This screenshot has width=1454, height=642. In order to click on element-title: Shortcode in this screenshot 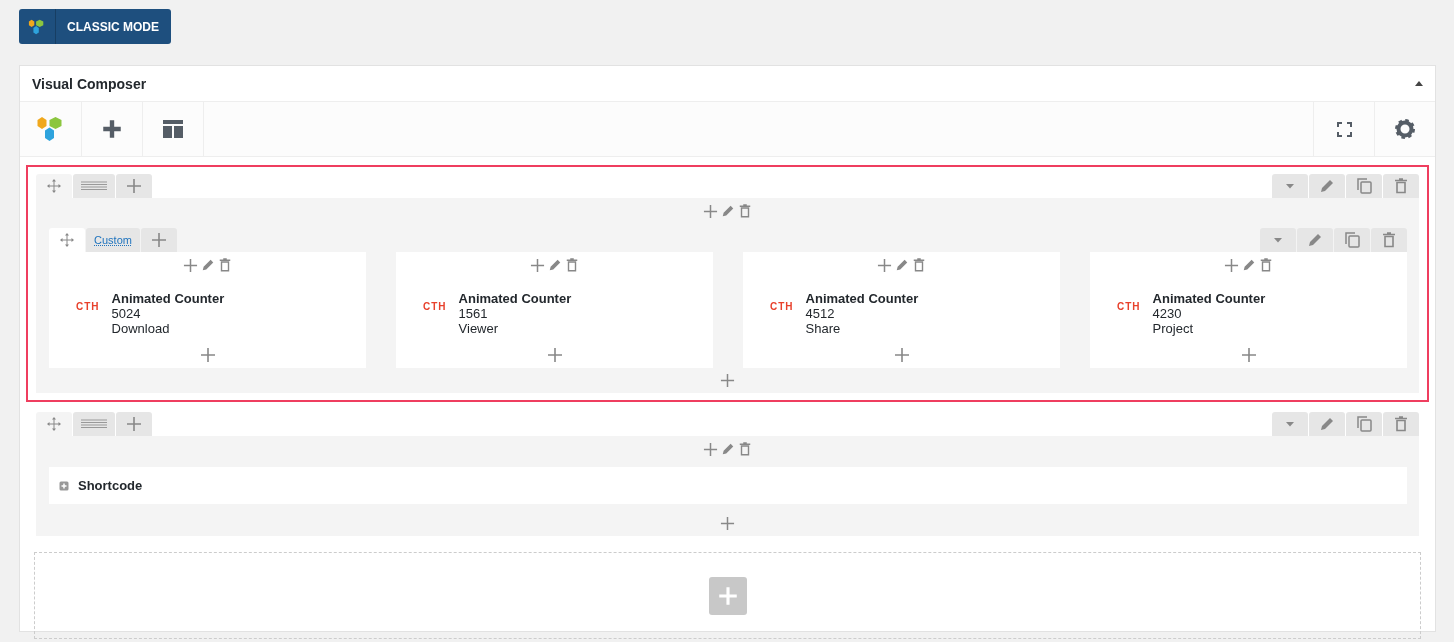, I will do `click(110, 485)`.